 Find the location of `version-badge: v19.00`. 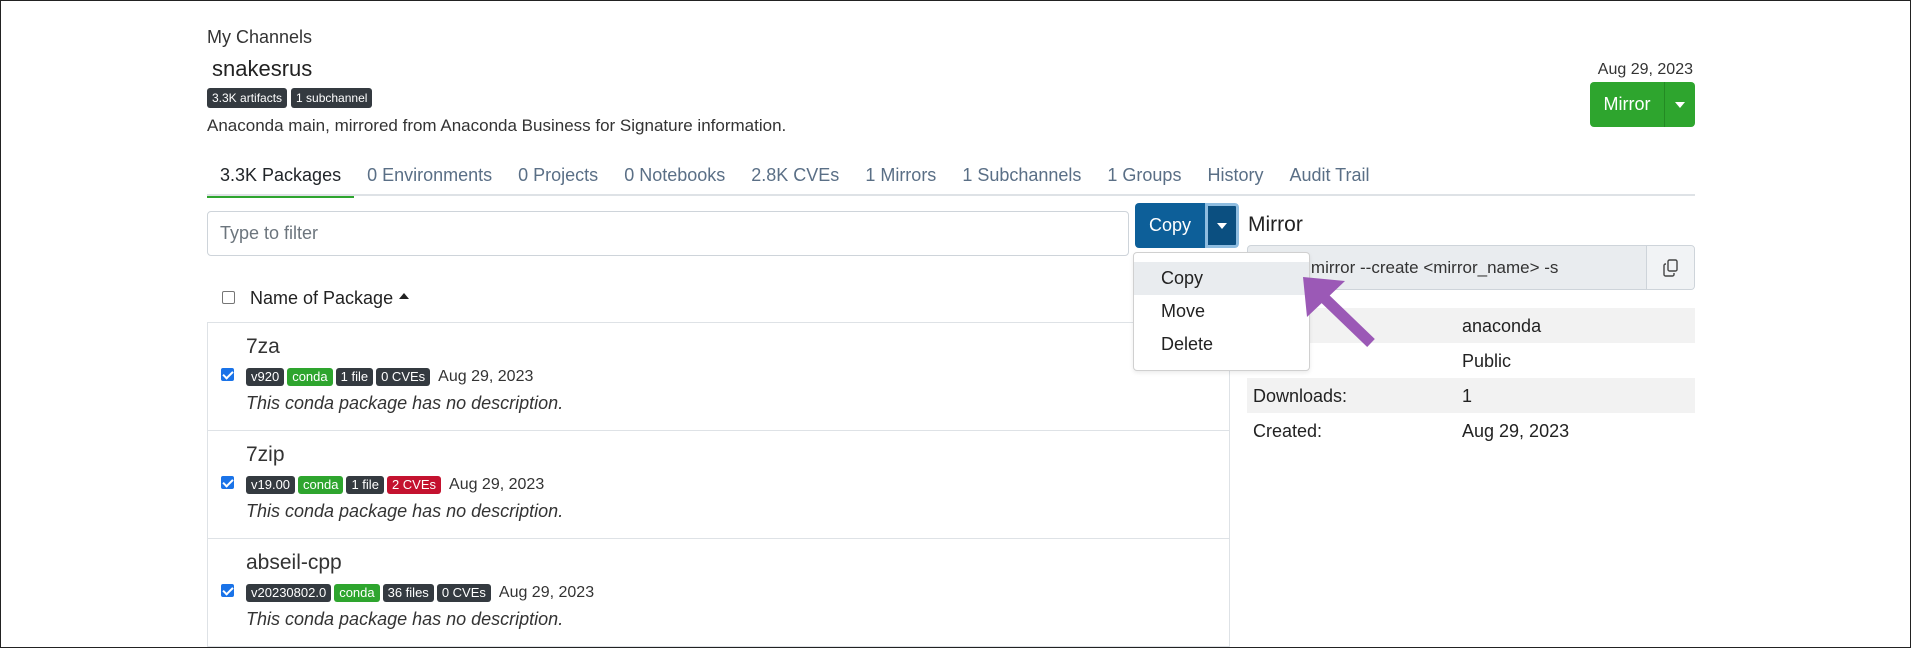

version-badge: v19.00 is located at coordinates (271, 485).